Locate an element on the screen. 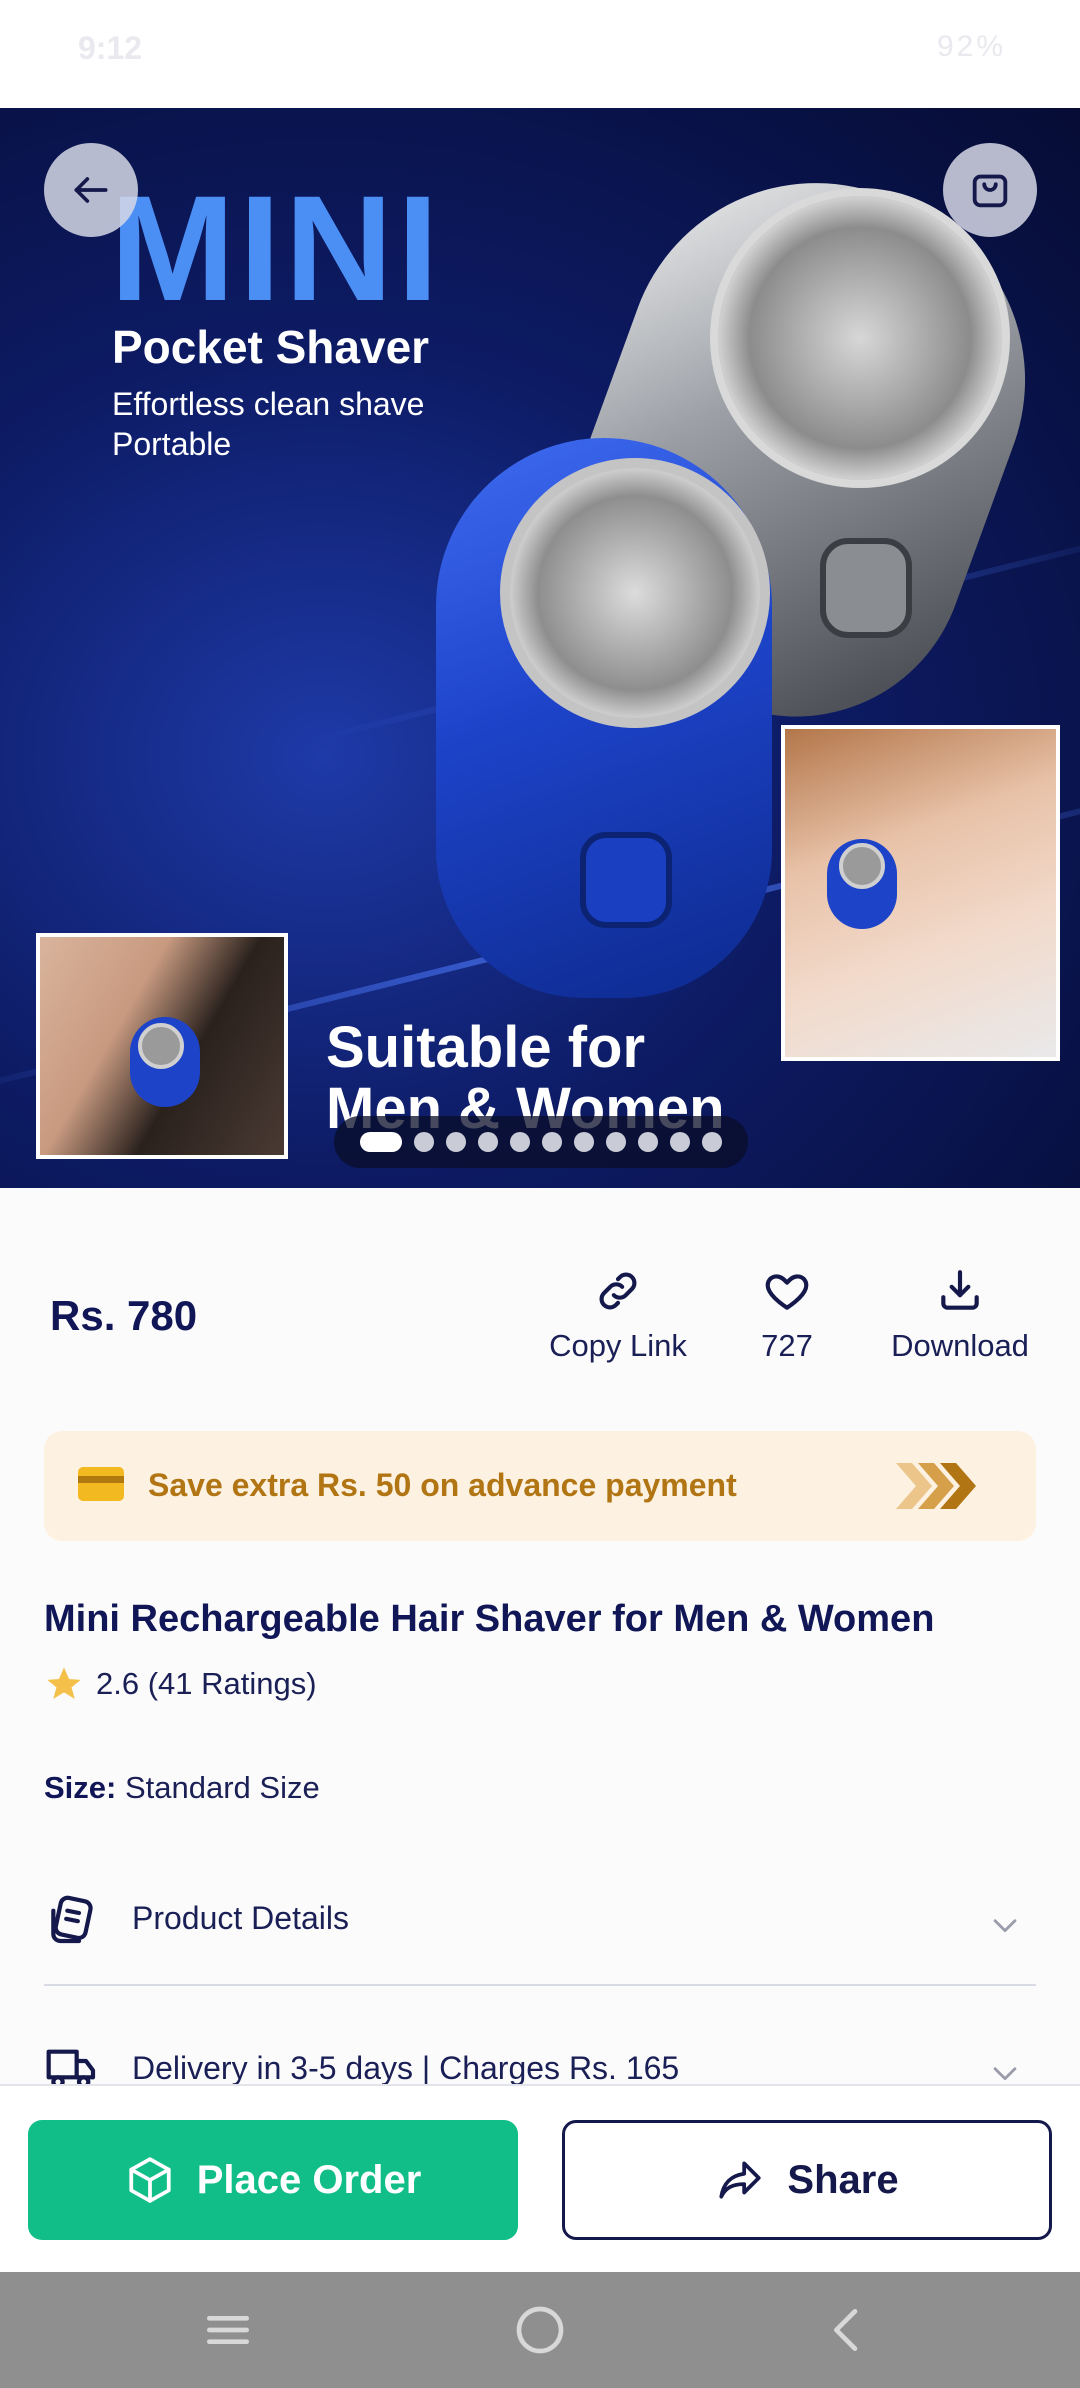 The width and height of the screenshot is (1080, 2388). delivery-accordion: Delivery in 3-5 days | Charges Rs. 165 is located at coordinates (540, 2056).